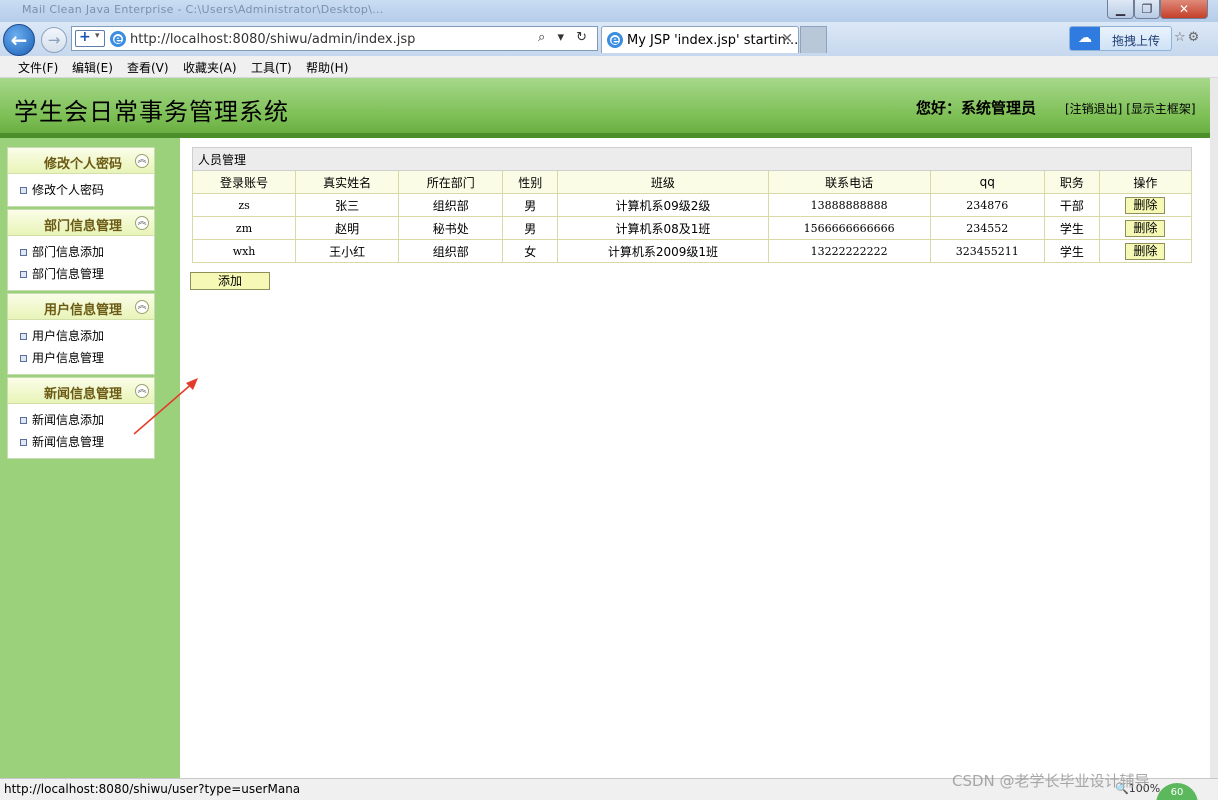  I want to click on show-frame-link: [显示主框架], so click(1160, 109).